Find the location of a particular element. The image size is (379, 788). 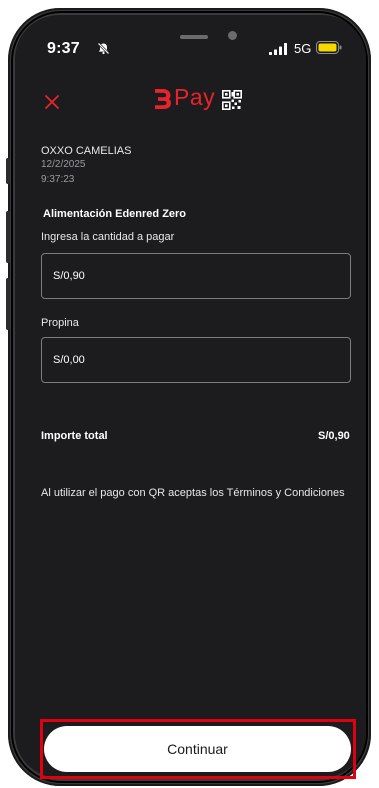

status-time: 9:37 is located at coordinates (63, 48).